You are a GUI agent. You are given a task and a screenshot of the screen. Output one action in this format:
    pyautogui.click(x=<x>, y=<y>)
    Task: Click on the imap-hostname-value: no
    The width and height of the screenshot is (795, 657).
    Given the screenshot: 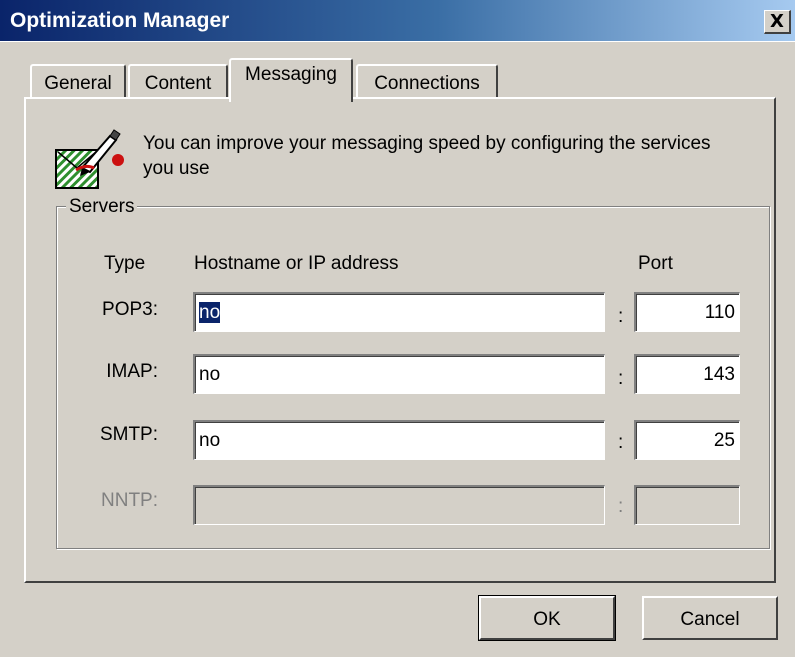 What is the action you would take?
    pyautogui.click(x=210, y=374)
    